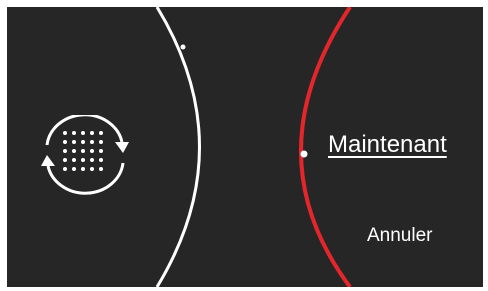 The width and height of the screenshot is (488, 291). What do you see at coordinates (183, 47) in the screenshot?
I see `left-arc-marker` at bounding box center [183, 47].